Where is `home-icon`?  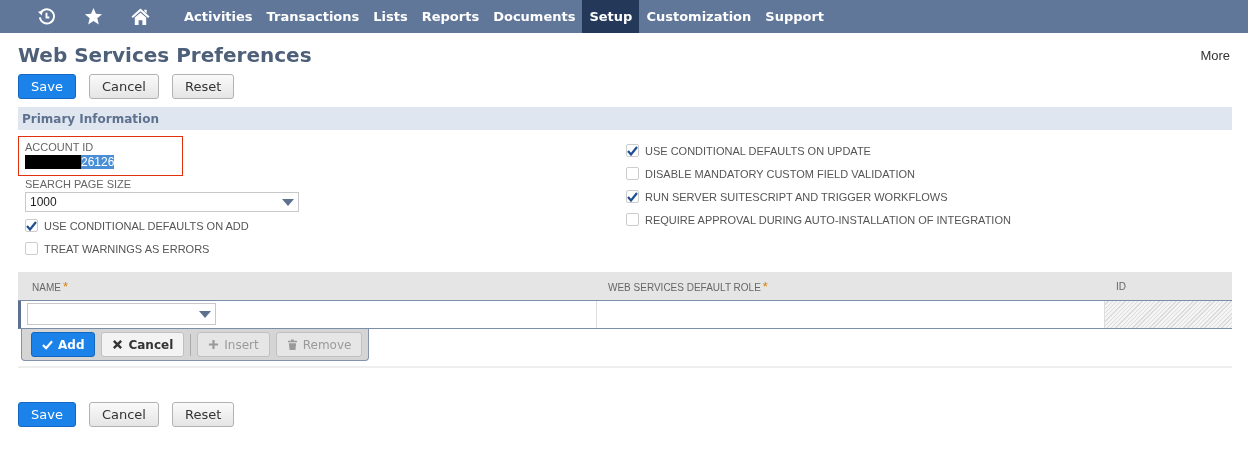
home-icon is located at coordinates (140, 16).